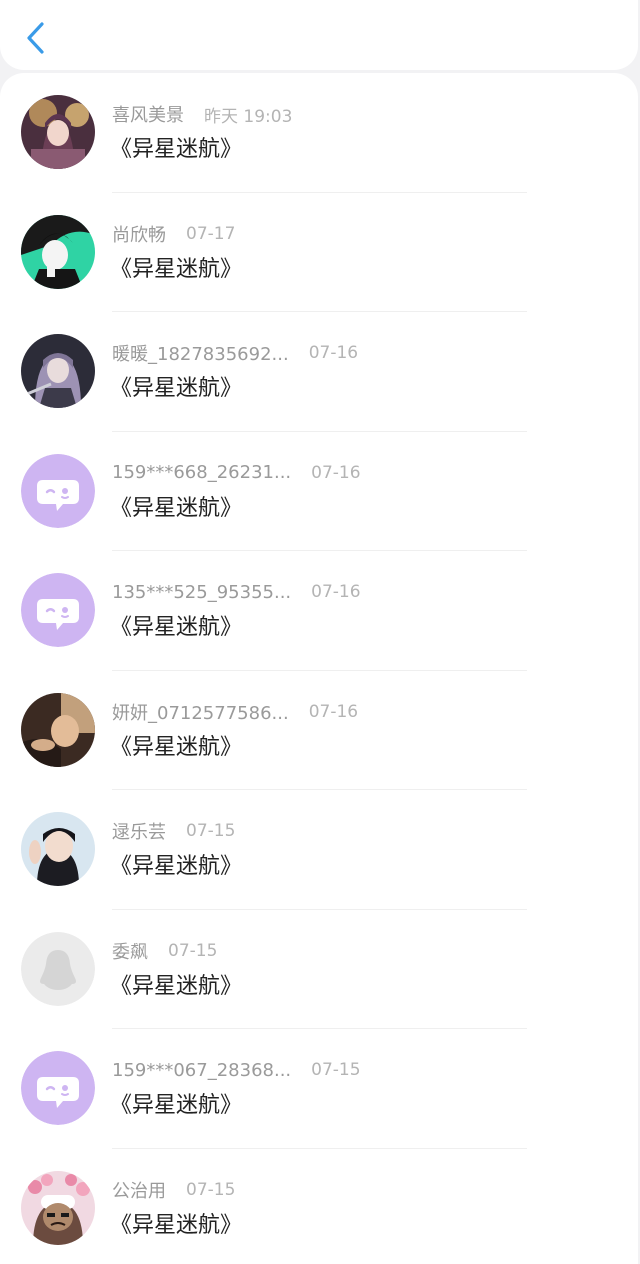 Image resolution: width=640 pixels, height=1264 pixels. Describe the element at coordinates (319, 252) in the screenshot. I see `list-item: 尚欣畅 07-17 《异星迷航》` at that location.